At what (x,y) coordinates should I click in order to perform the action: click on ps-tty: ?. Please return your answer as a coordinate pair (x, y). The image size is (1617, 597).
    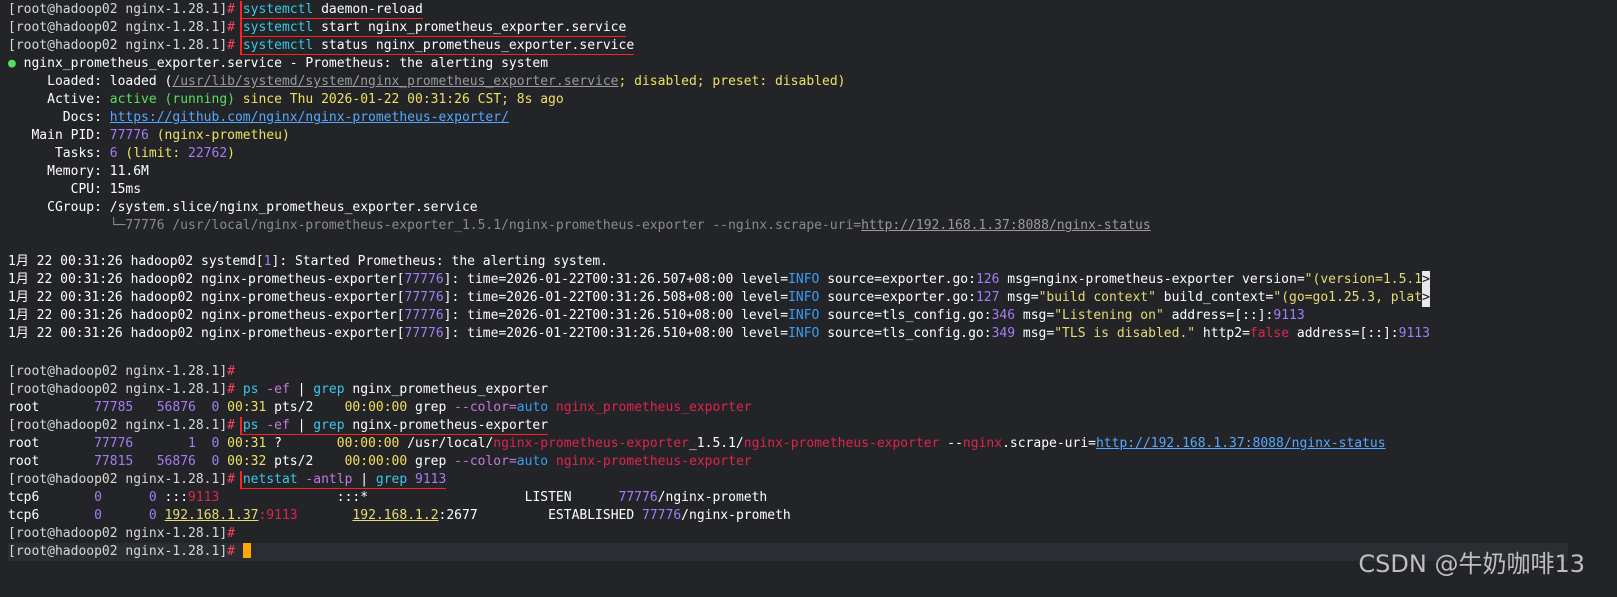
    Looking at the image, I should click on (274, 443).